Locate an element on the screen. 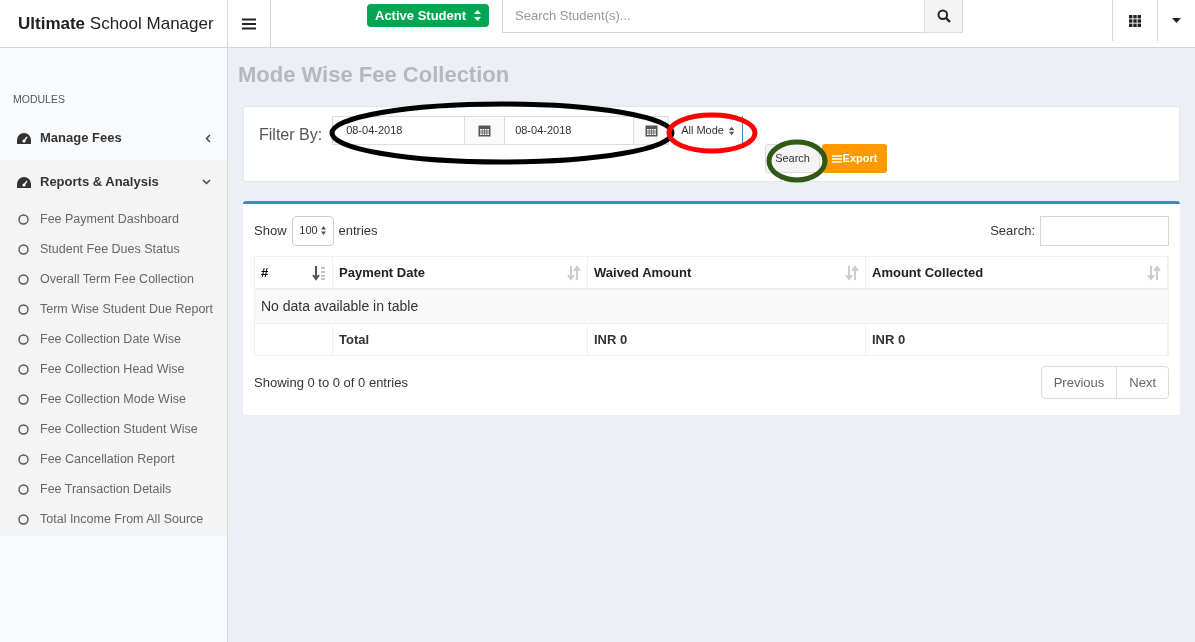  section-label: MODULES is located at coordinates (39, 99).